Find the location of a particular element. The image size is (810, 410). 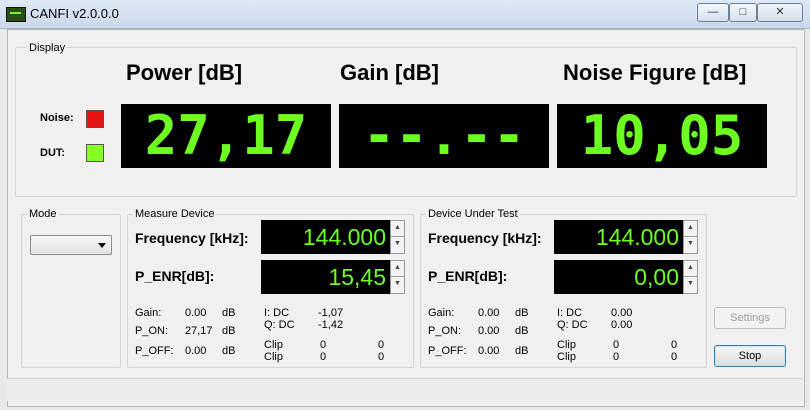

close-button: ✕ is located at coordinates (780, 12).